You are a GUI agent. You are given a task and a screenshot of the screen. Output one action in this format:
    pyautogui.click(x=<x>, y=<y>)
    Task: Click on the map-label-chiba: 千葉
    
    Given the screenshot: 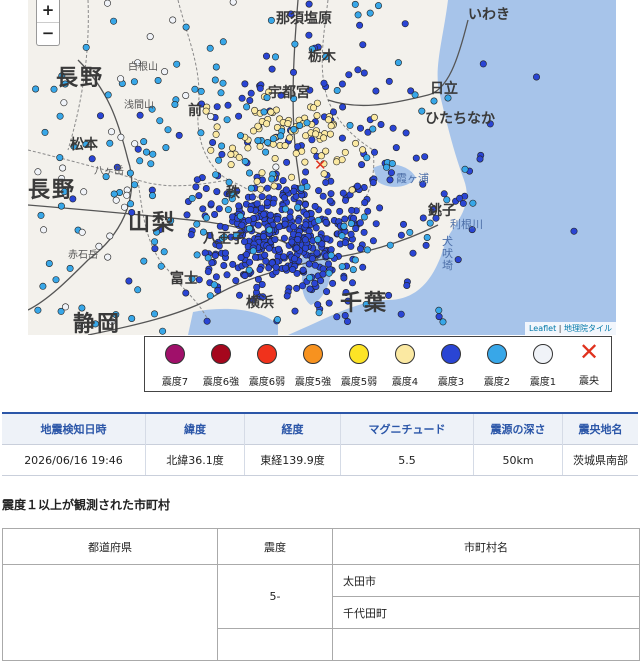 What is the action you would take?
    pyautogui.click(x=364, y=303)
    